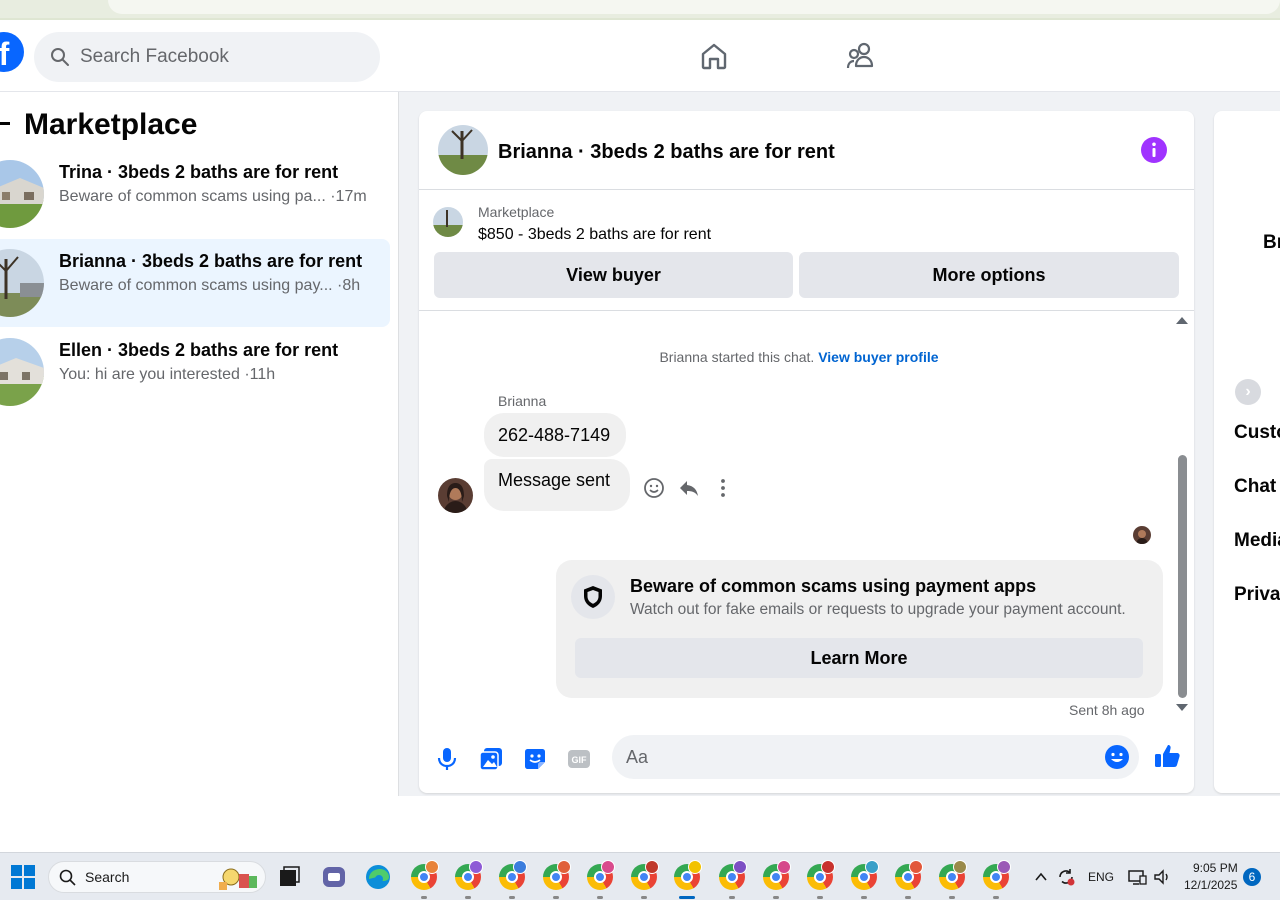 The height and width of the screenshot is (900, 1280). I want to click on react-emoji-icon, so click(654, 488).